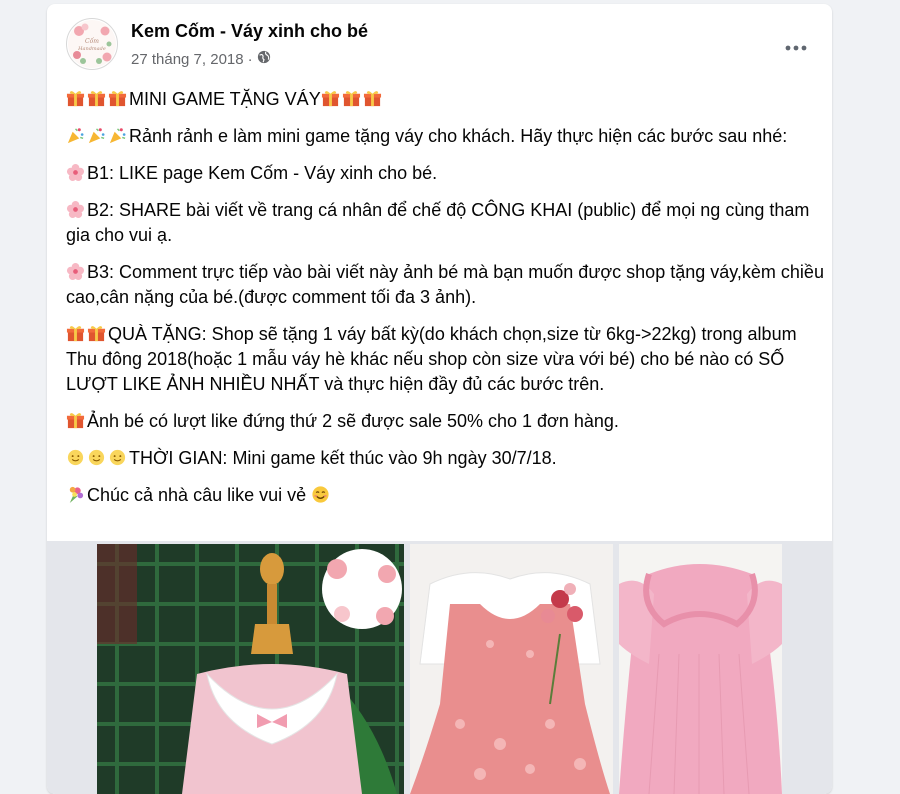  I want to click on page-avatar: Cốm Handmade, so click(92, 44).